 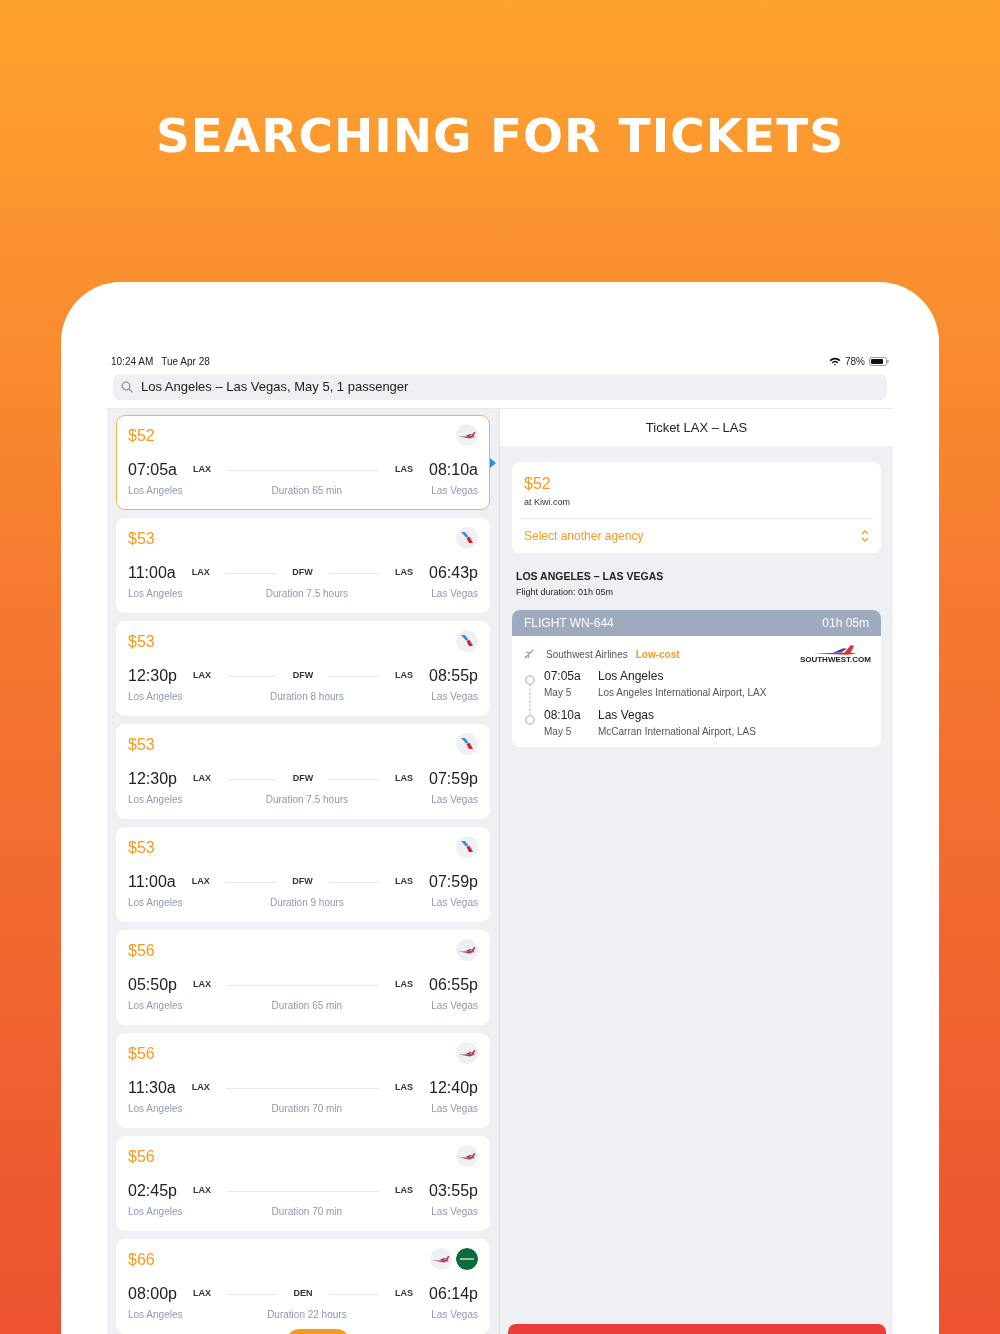 What do you see at coordinates (453, 470) in the screenshot?
I see `arrival-time: 08:10a` at bounding box center [453, 470].